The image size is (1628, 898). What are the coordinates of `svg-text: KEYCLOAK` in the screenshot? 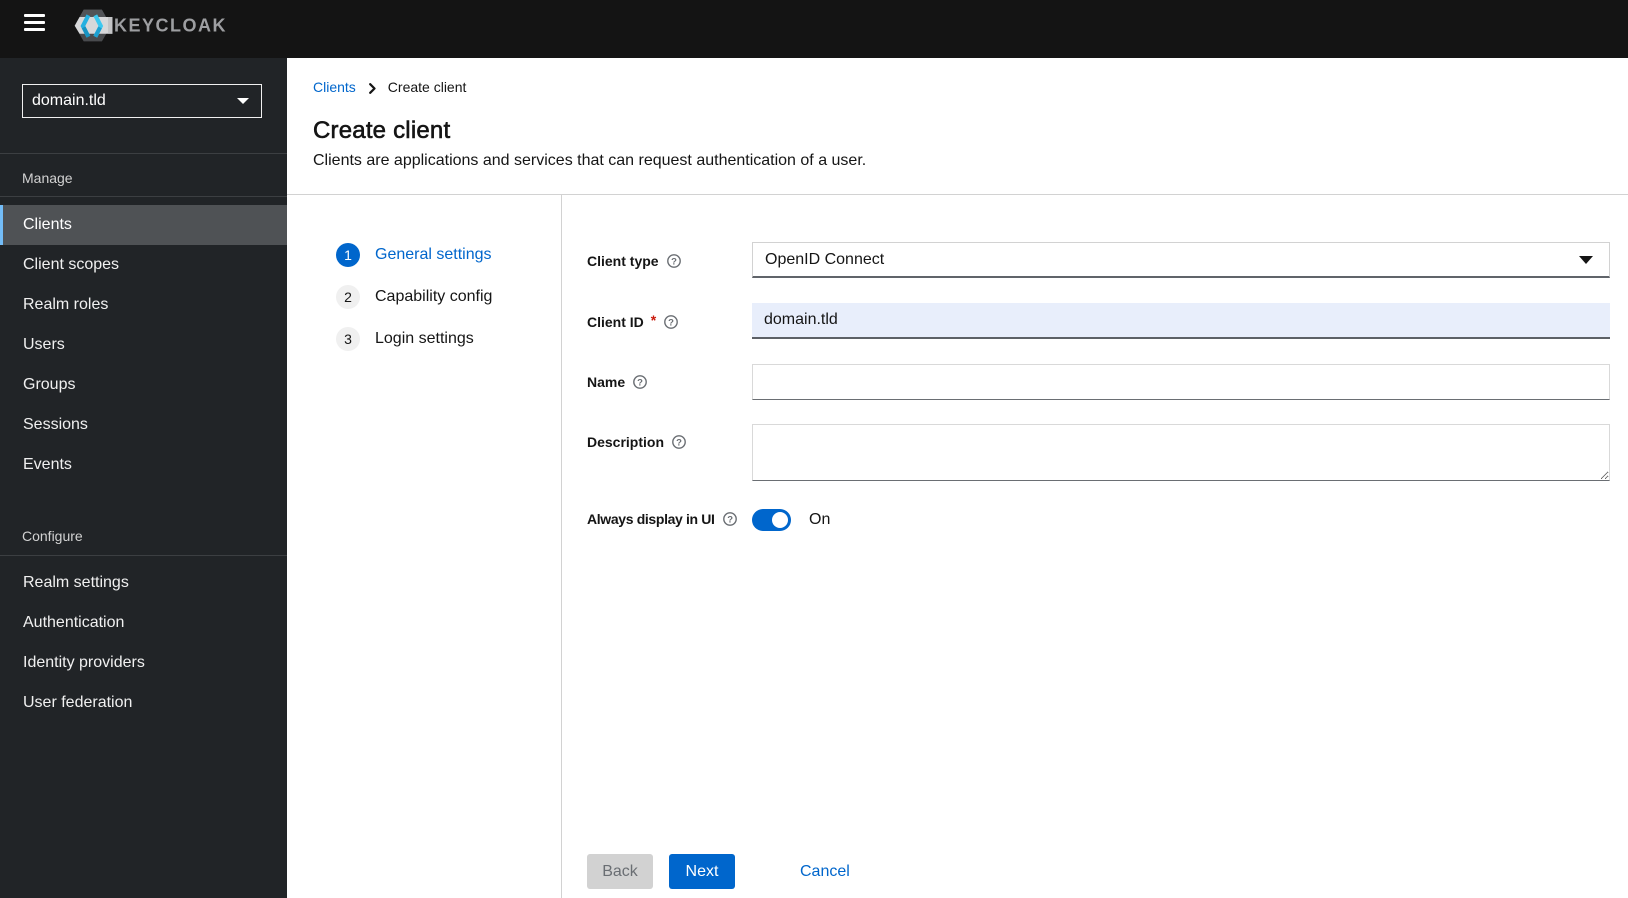 It's located at (170, 26).